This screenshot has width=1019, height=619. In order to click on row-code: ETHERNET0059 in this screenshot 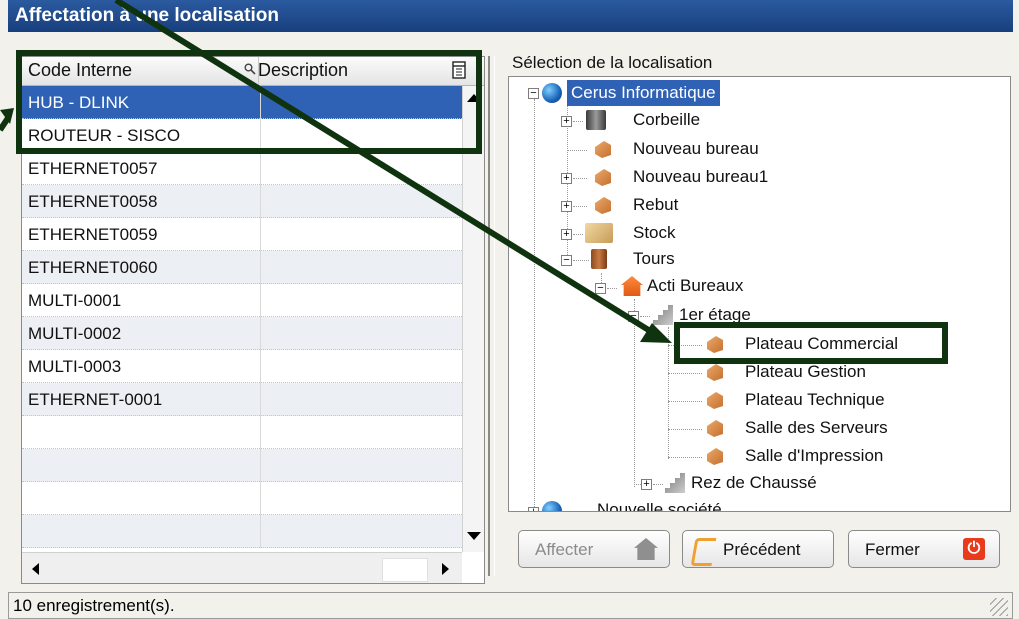, I will do `click(93, 234)`.